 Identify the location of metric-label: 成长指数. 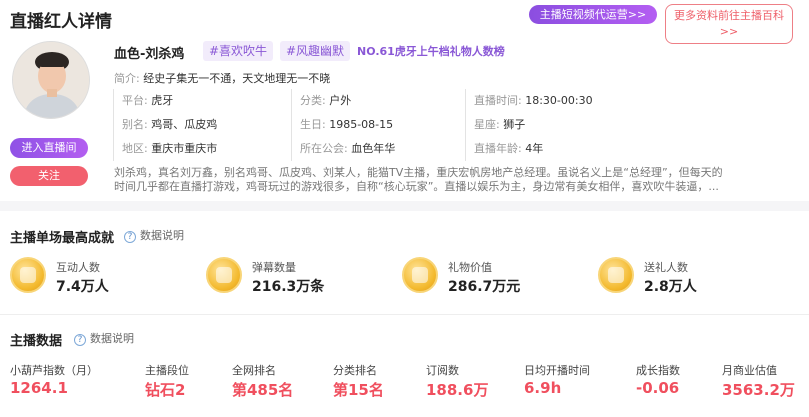
(658, 370).